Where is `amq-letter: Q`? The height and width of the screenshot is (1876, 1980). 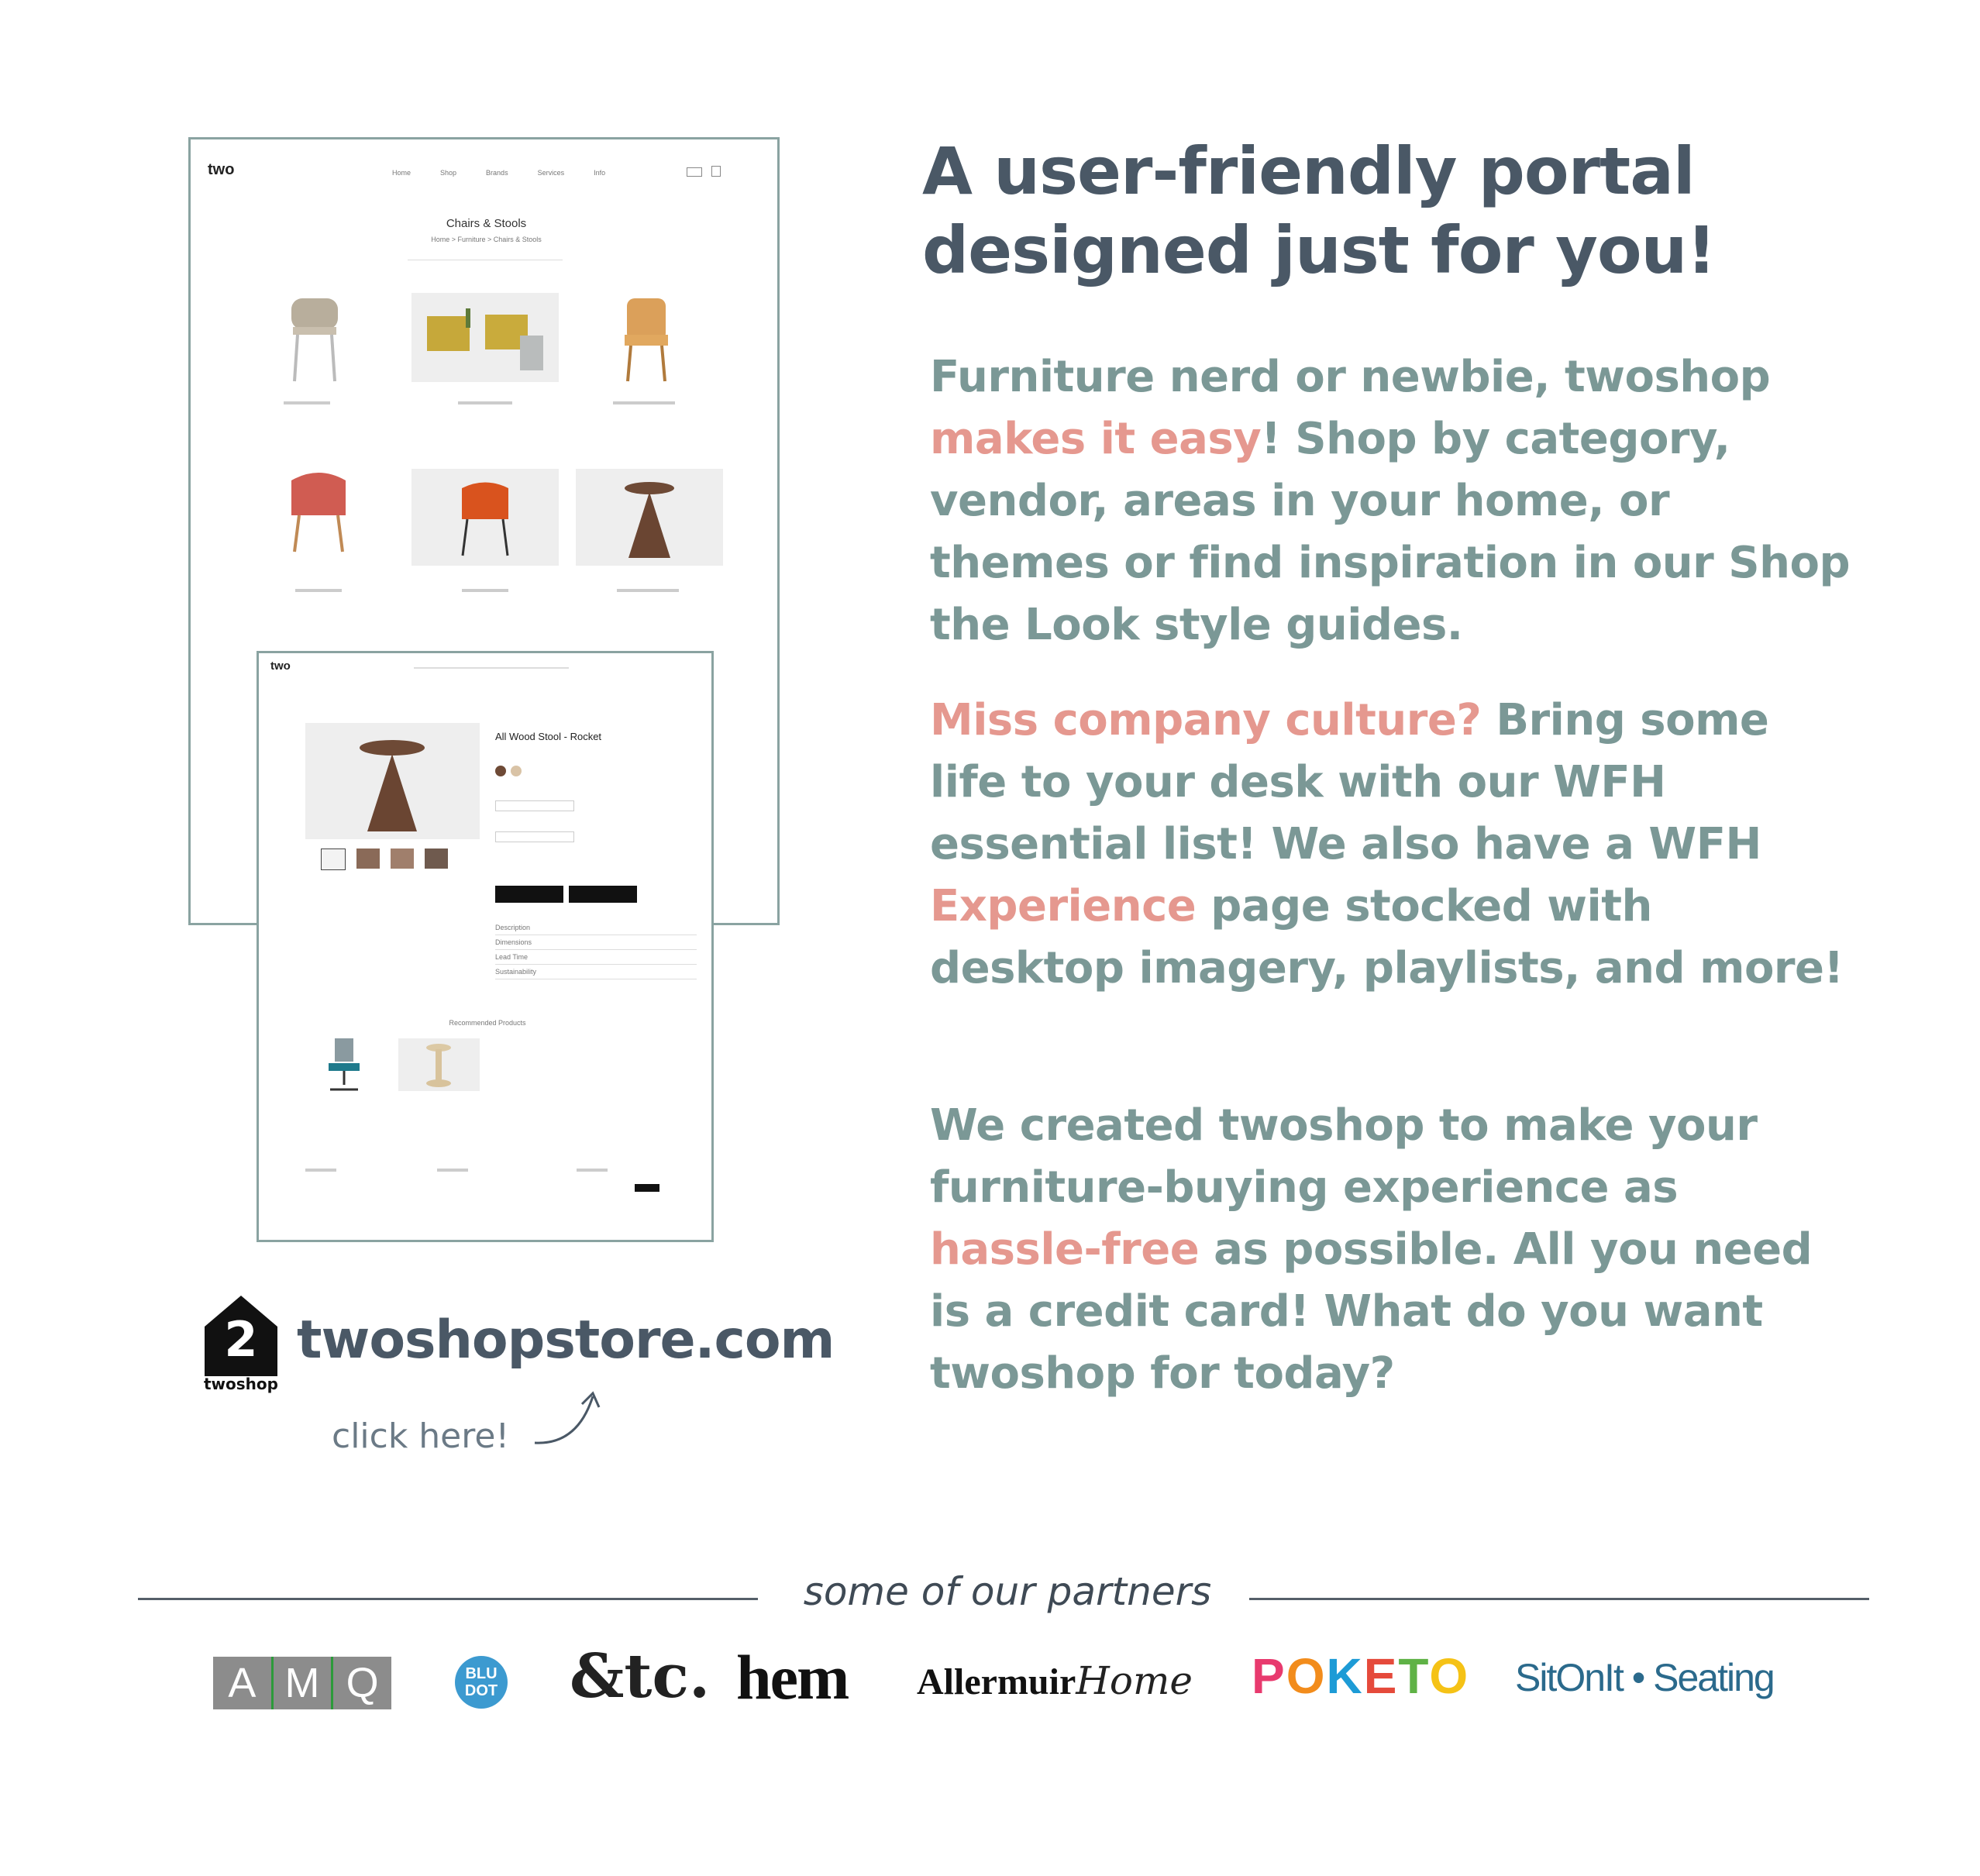
amq-letter: Q is located at coordinates (362, 1683).